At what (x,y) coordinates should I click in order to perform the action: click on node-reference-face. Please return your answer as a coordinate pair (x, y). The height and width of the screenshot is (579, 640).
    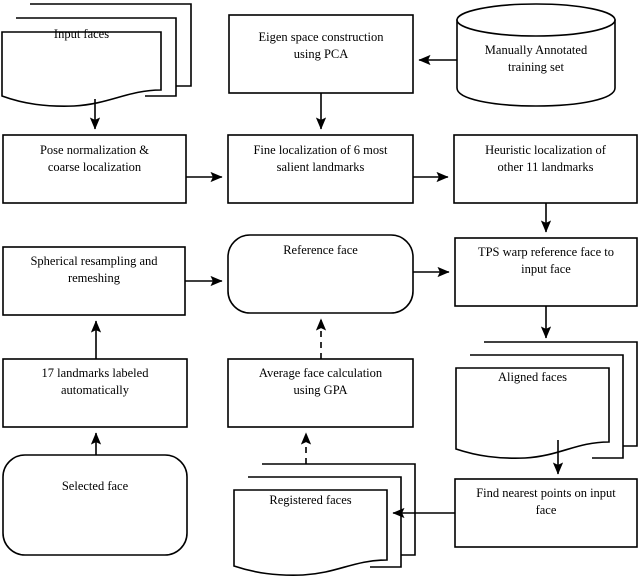
    Looking at the image, I should click on (320, 274).